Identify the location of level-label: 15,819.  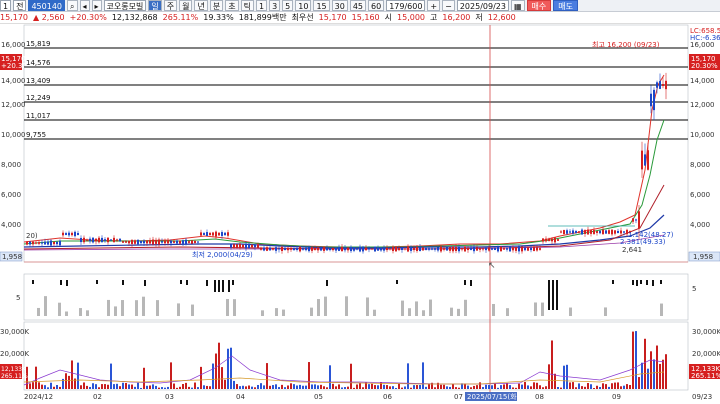
(38, 44).